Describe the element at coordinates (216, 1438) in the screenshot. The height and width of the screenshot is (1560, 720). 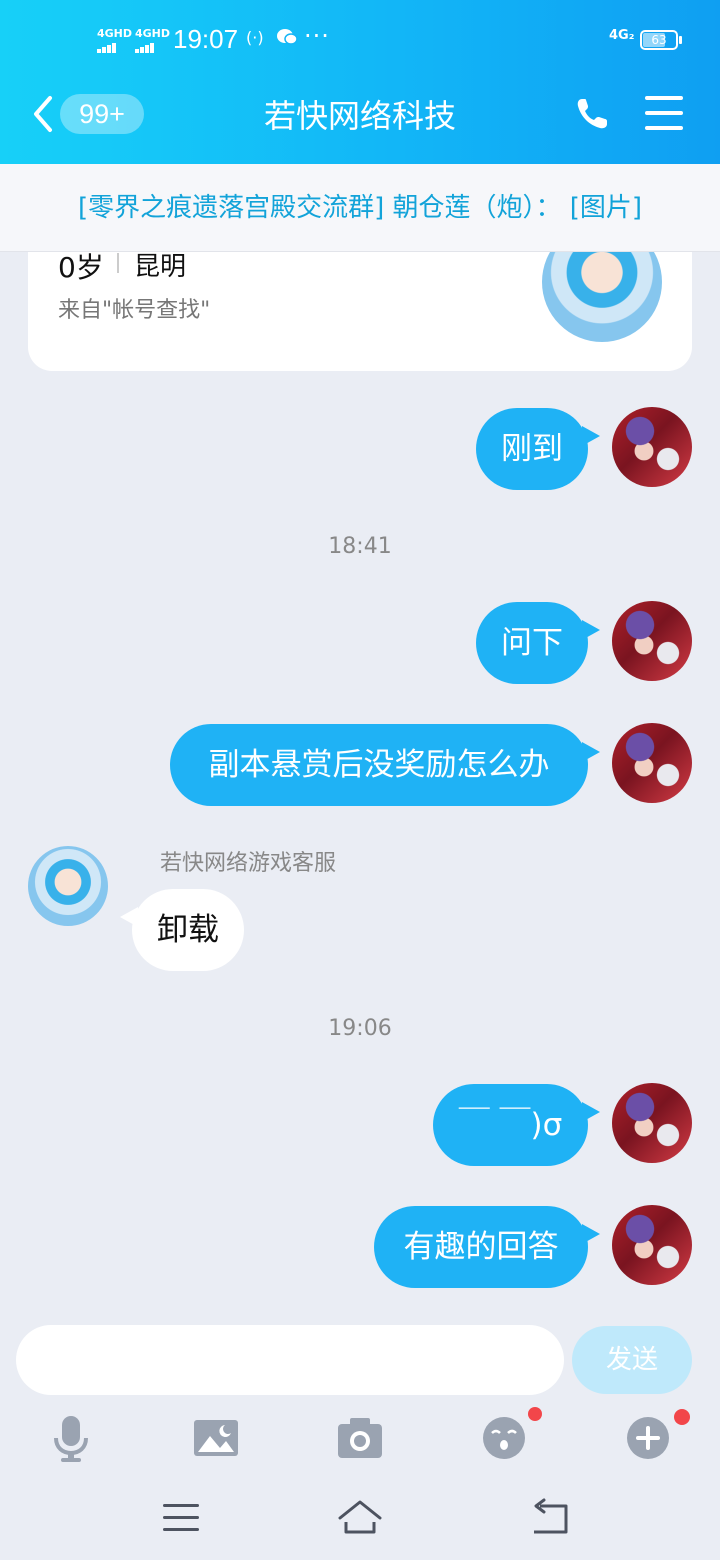
I see `image-icon` at that location.